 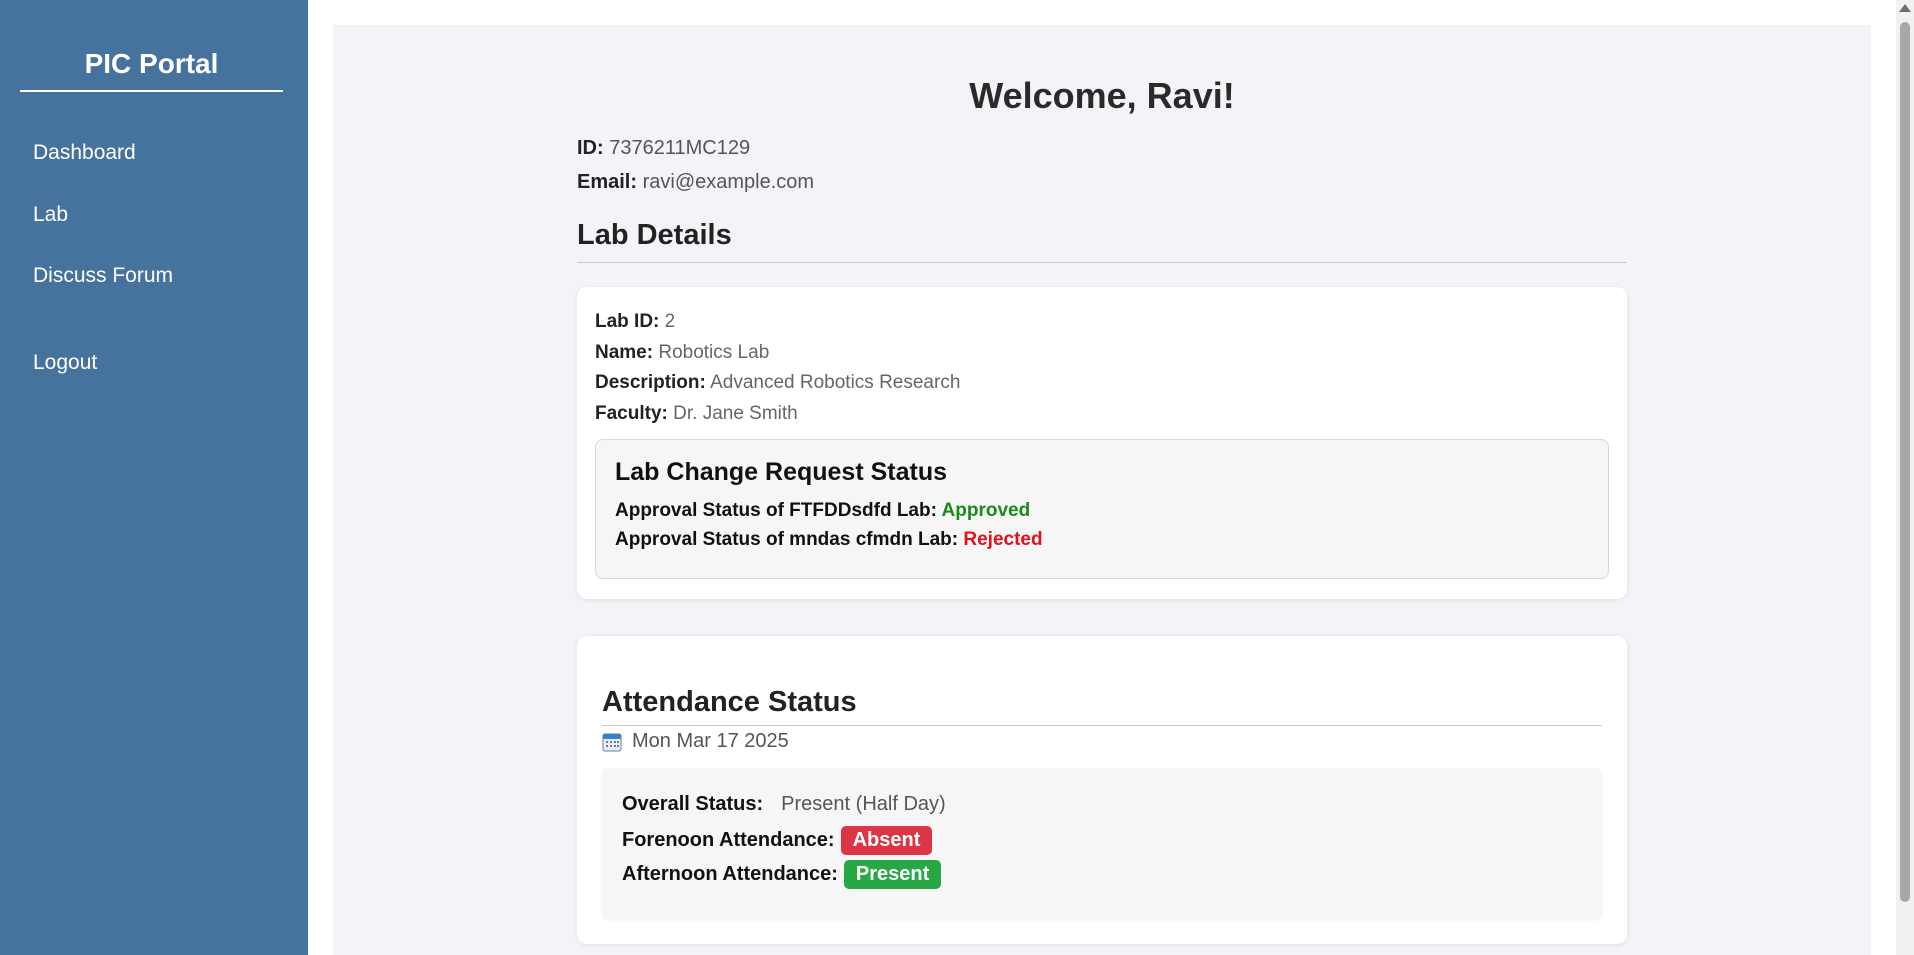 I want to click on user-email-value: ravi@example.com, so click(x=728, y=182).